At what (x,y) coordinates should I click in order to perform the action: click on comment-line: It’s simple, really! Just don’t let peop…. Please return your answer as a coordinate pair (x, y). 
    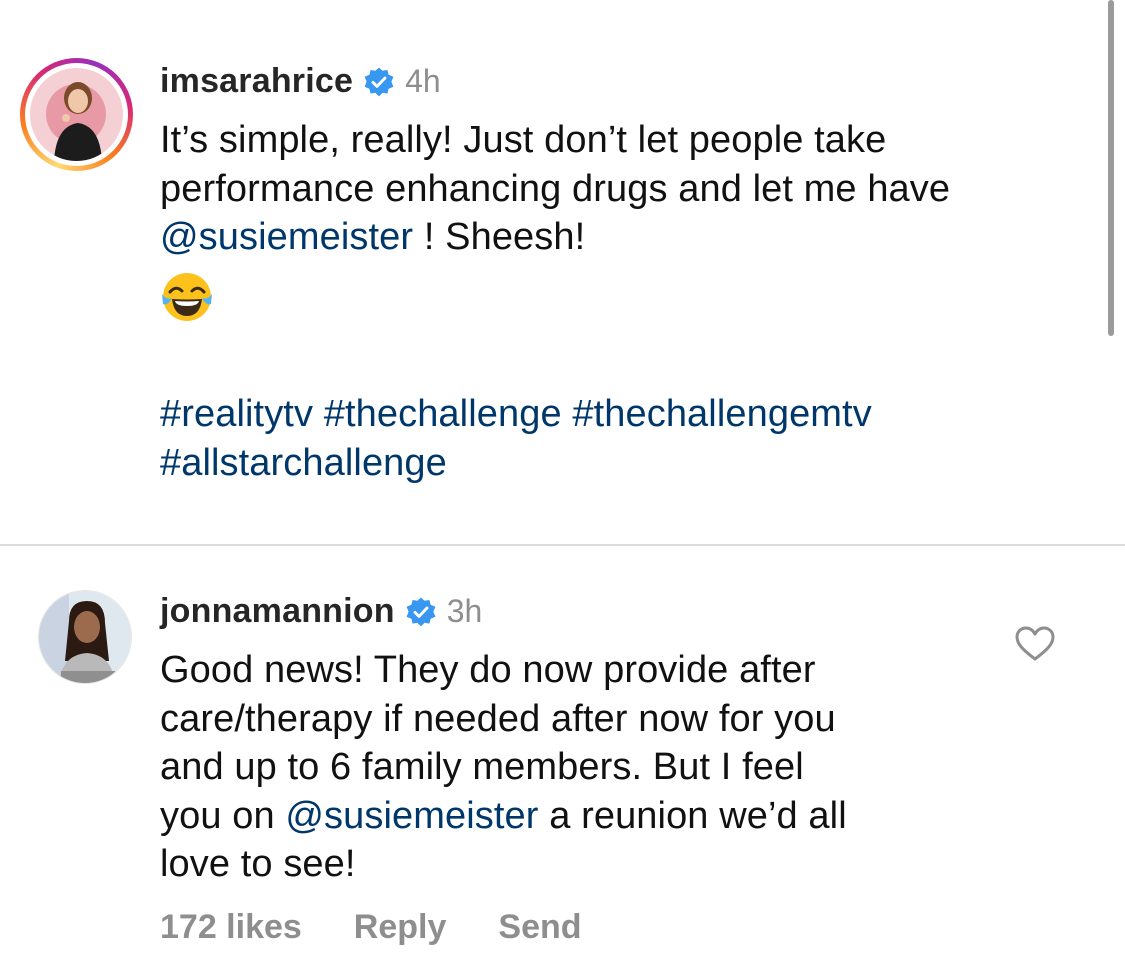
    Looking at the image, I should click on (523, 140).